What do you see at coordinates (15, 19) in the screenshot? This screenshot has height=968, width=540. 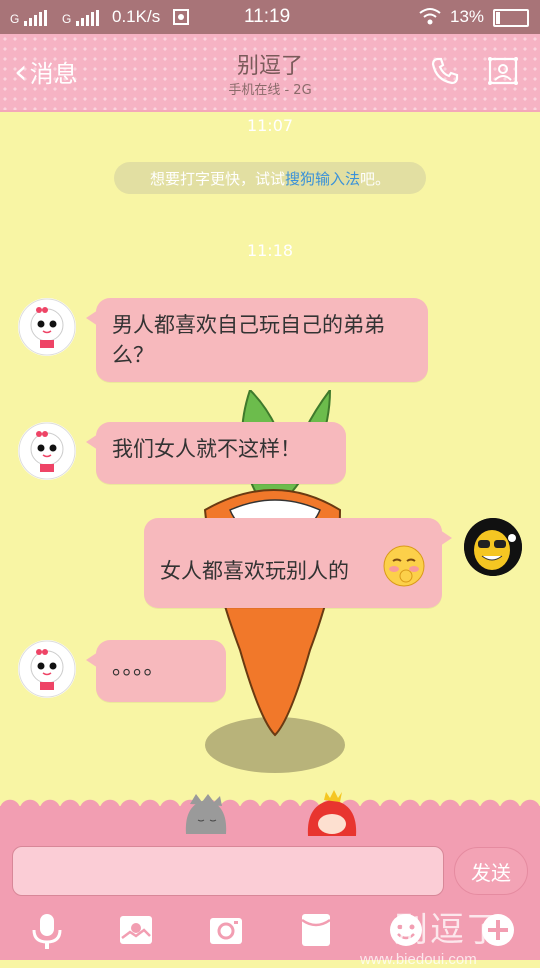 I see `sim1-label: G` at bounding box center [15, 19].